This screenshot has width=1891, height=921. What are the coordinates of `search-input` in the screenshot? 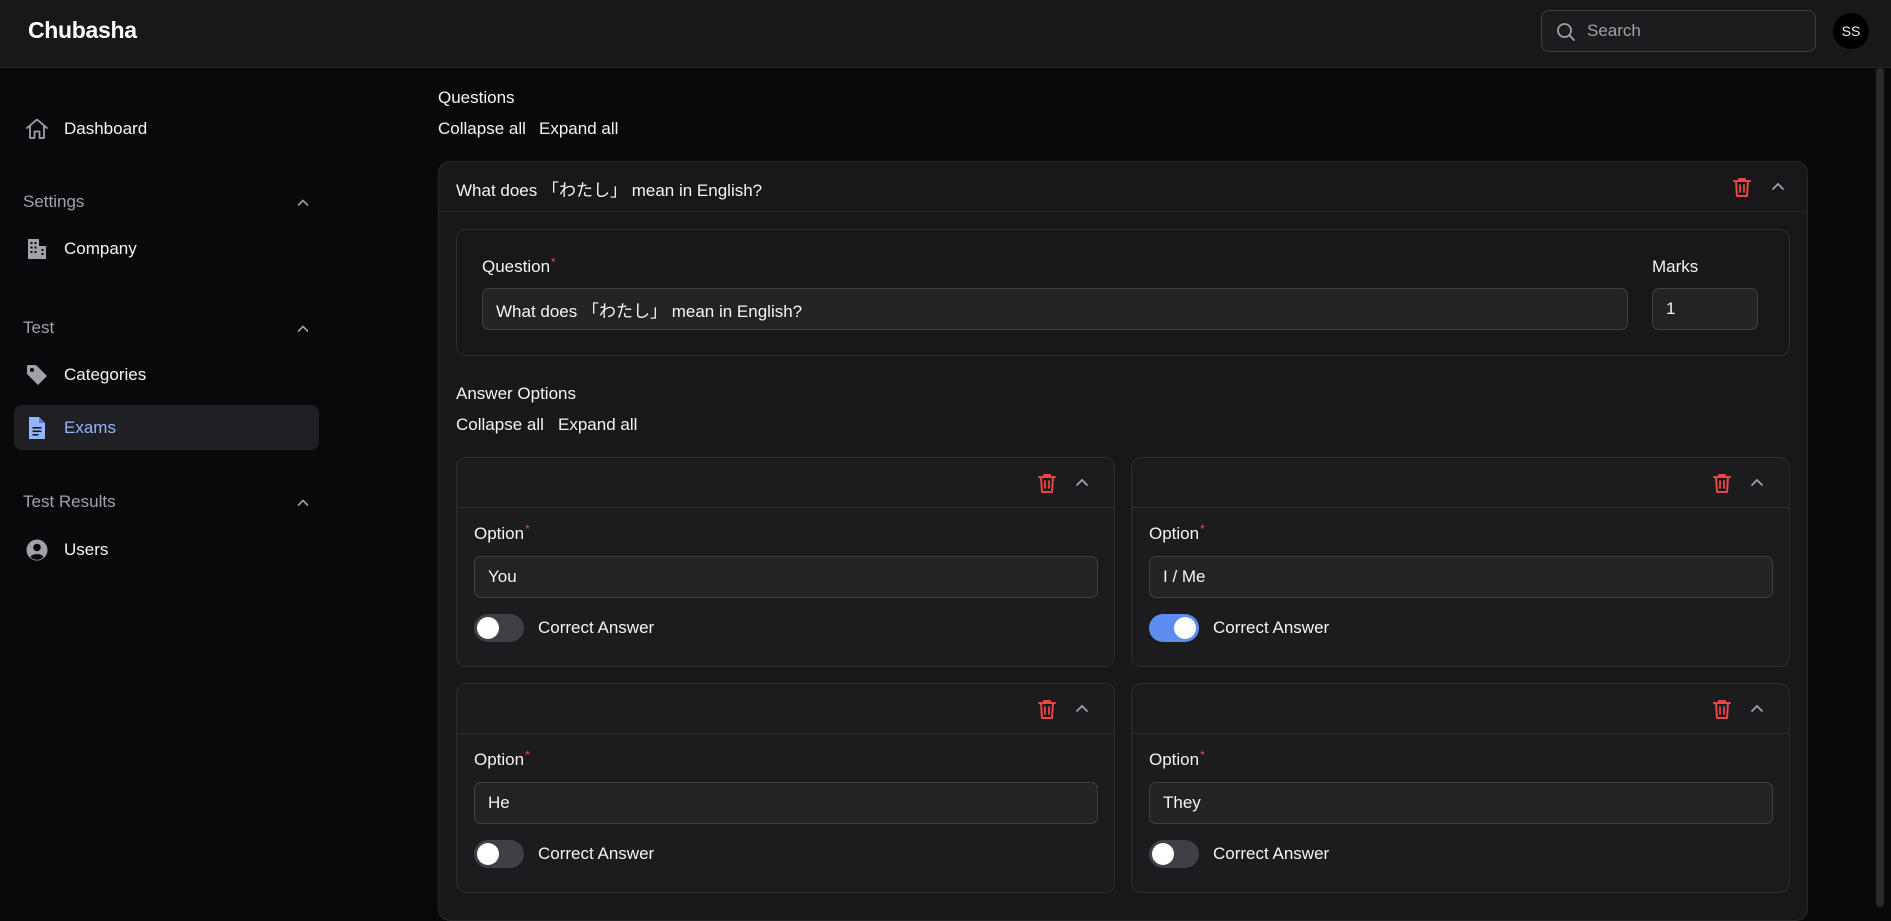 It's located at (1694, 31).